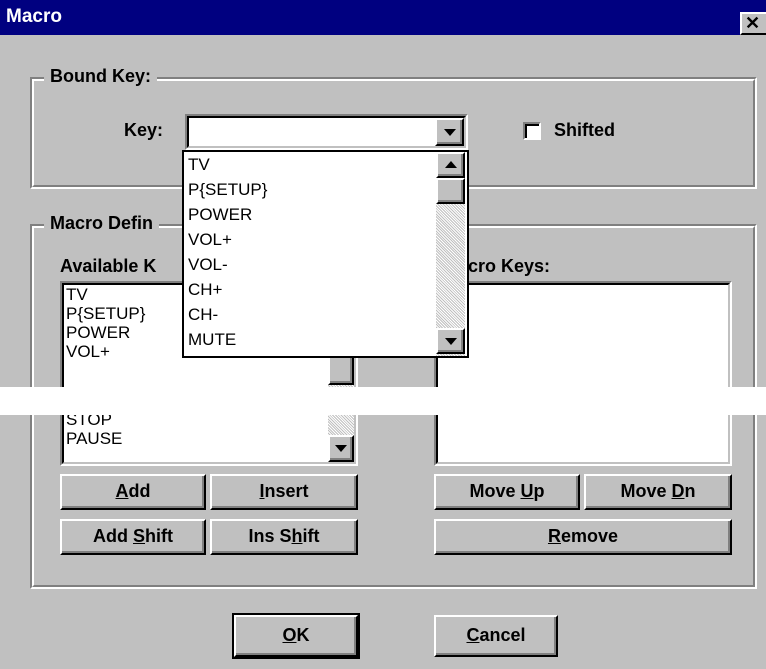 The width and height of the screenshot is (766, 669). What do you see at coordinates (450, 191) in the screenshot?
I see `dropdown-scrollbar-thumb` at bounding box center [450, 191].